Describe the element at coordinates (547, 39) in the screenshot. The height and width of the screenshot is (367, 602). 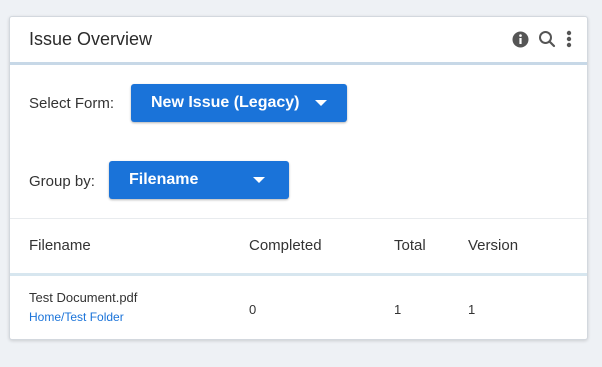
I see `search-icon` at that location.